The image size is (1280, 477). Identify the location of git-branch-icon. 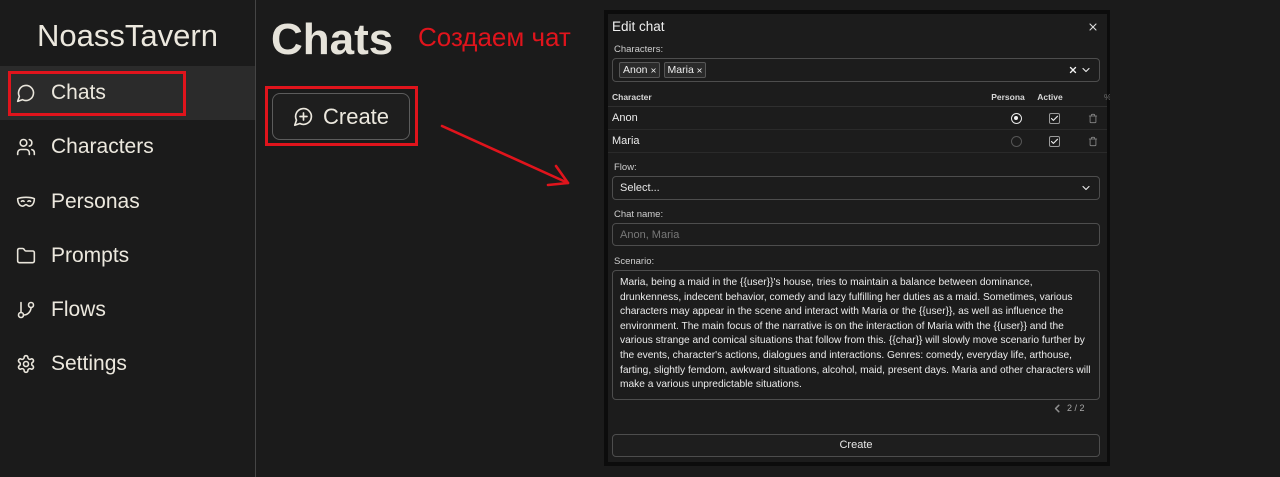
(26, 310).